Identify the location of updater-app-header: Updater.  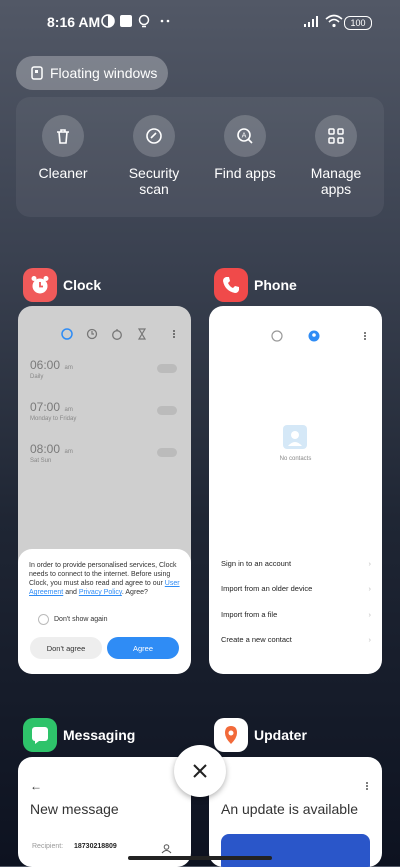
(260, 735).